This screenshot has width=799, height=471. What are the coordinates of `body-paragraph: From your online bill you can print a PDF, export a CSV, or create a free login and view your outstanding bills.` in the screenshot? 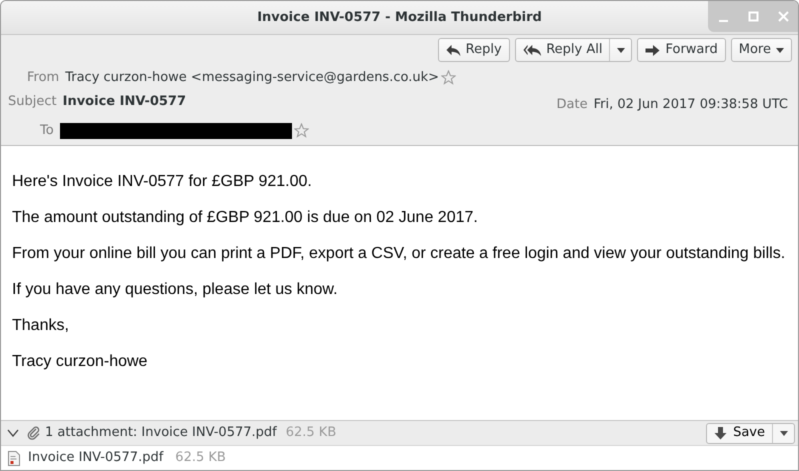 It's located at (399, 254).